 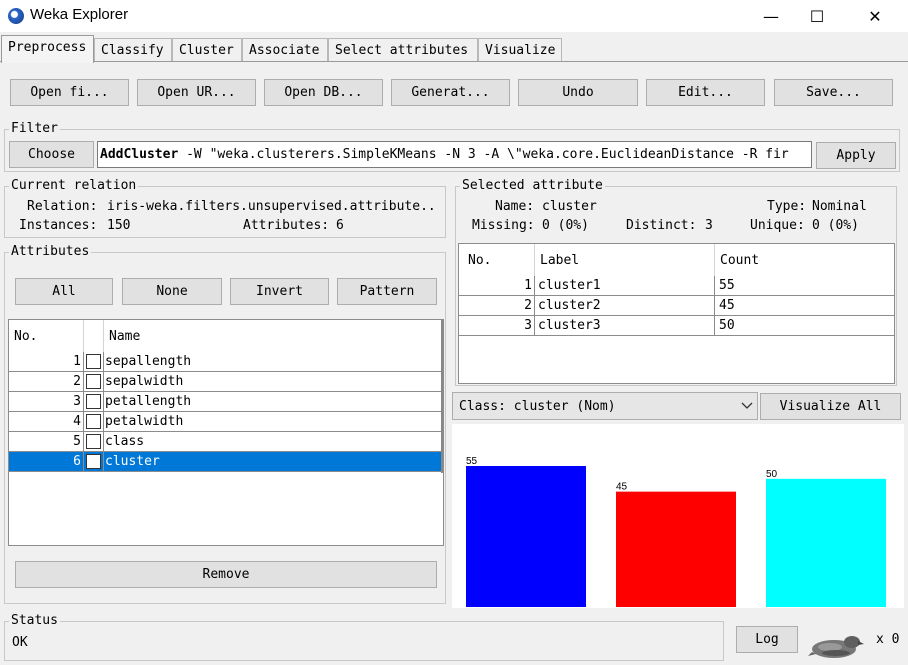 What do you see at coordinates (888, 639) in the screenshot?
I see `status-task-count: x 0` at bounding box center [888, 639].